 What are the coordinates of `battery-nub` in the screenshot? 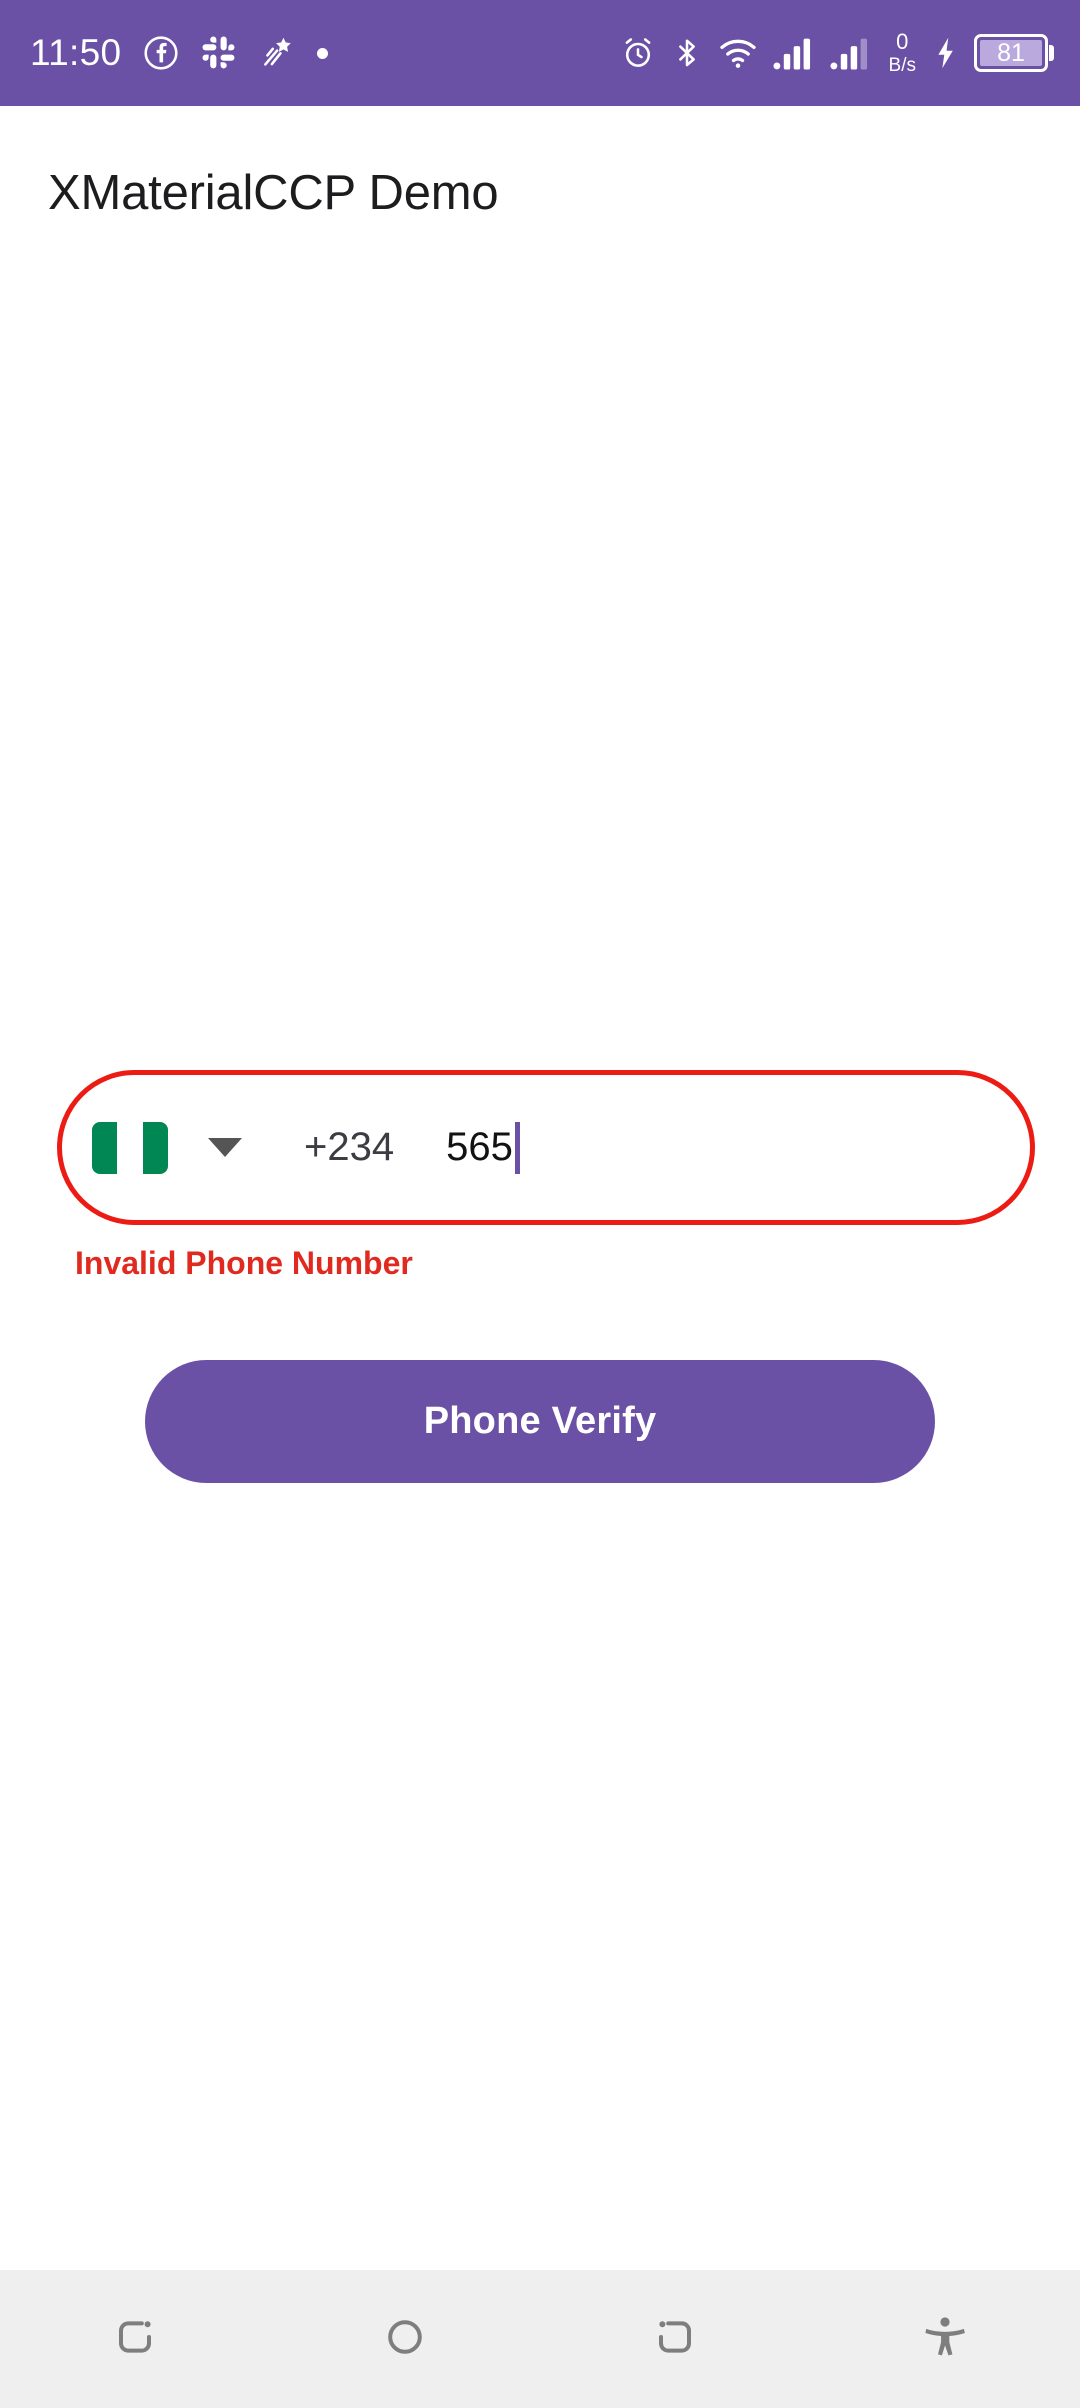 It's located at (1051, 53).